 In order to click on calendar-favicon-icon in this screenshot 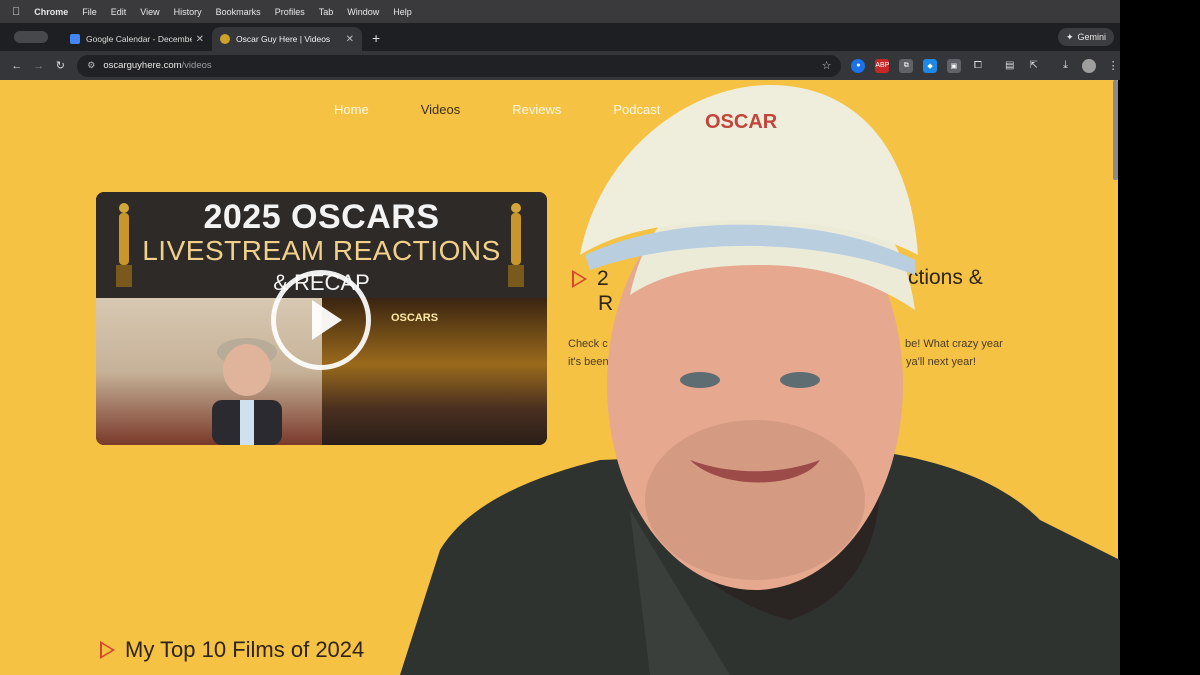, I will do `click(75, 39)`.